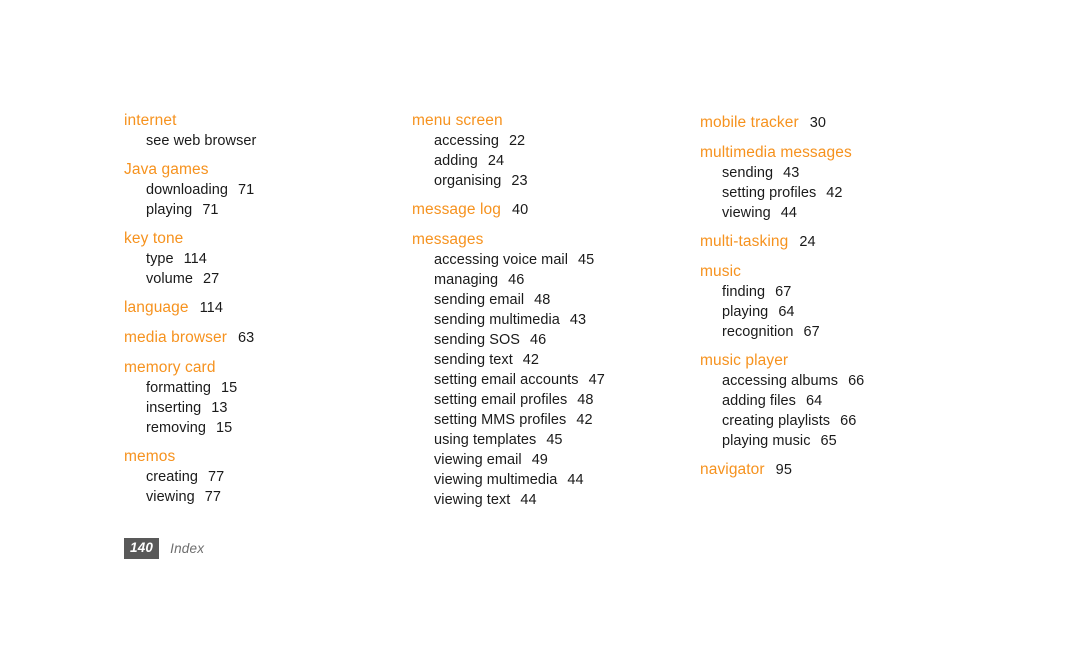 The width and height of the screenshot is (1080, 650). Describe the element at coordinates (268, 259) in the screenshot. I see `index-entry: type 114` at that location.